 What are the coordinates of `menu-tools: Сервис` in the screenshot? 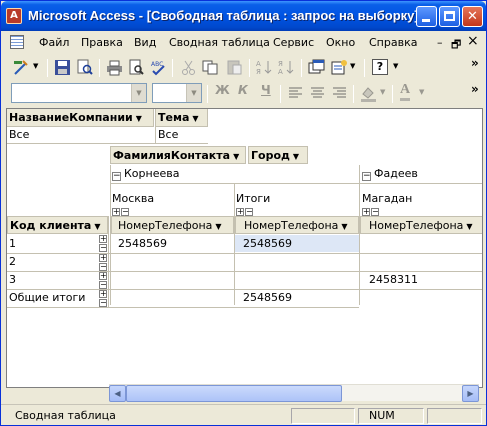 It's located at (293, 42).